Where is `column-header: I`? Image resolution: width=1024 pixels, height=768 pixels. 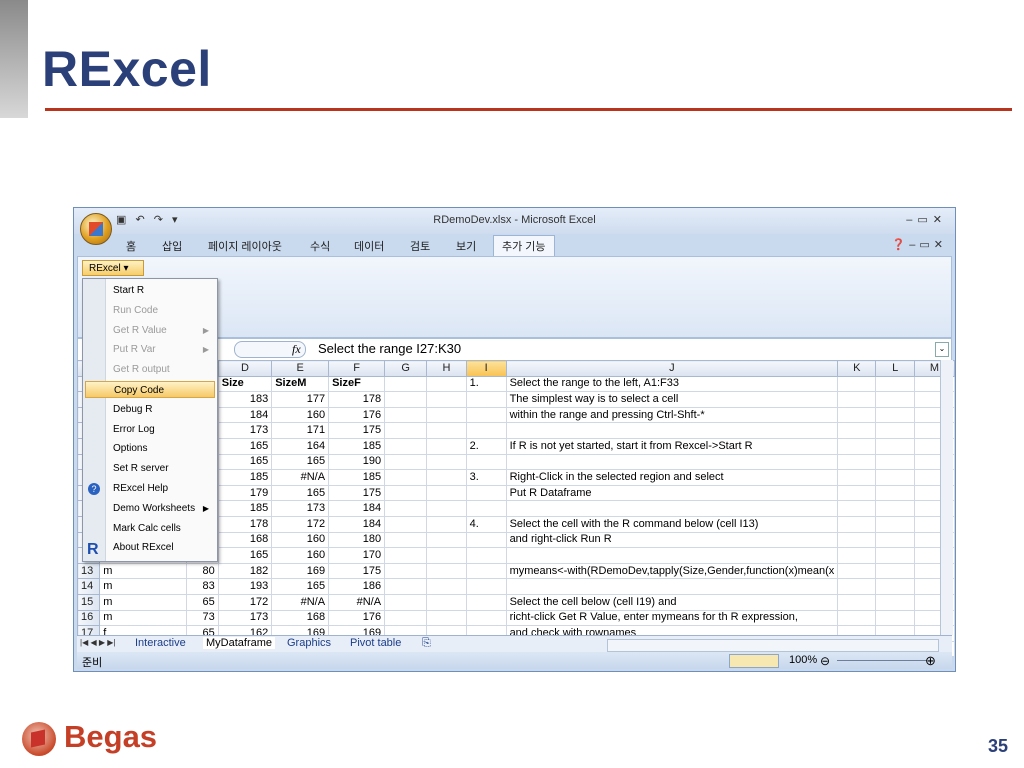
column-header: I is located at coordinates (486, 368).